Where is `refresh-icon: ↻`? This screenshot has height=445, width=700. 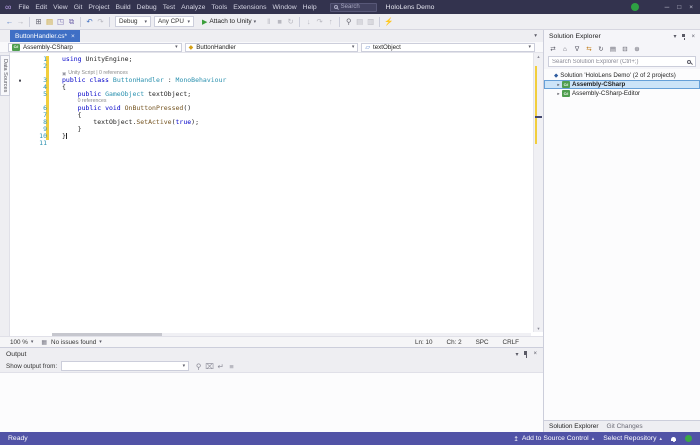 refresh-icon: ↻ is located at coordinates (601, 49).